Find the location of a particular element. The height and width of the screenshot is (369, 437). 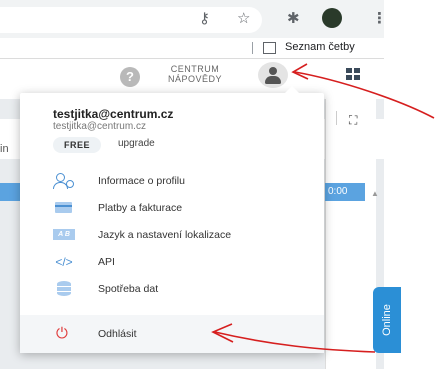

menu-item-label: API is located at coordinates (106, 262).